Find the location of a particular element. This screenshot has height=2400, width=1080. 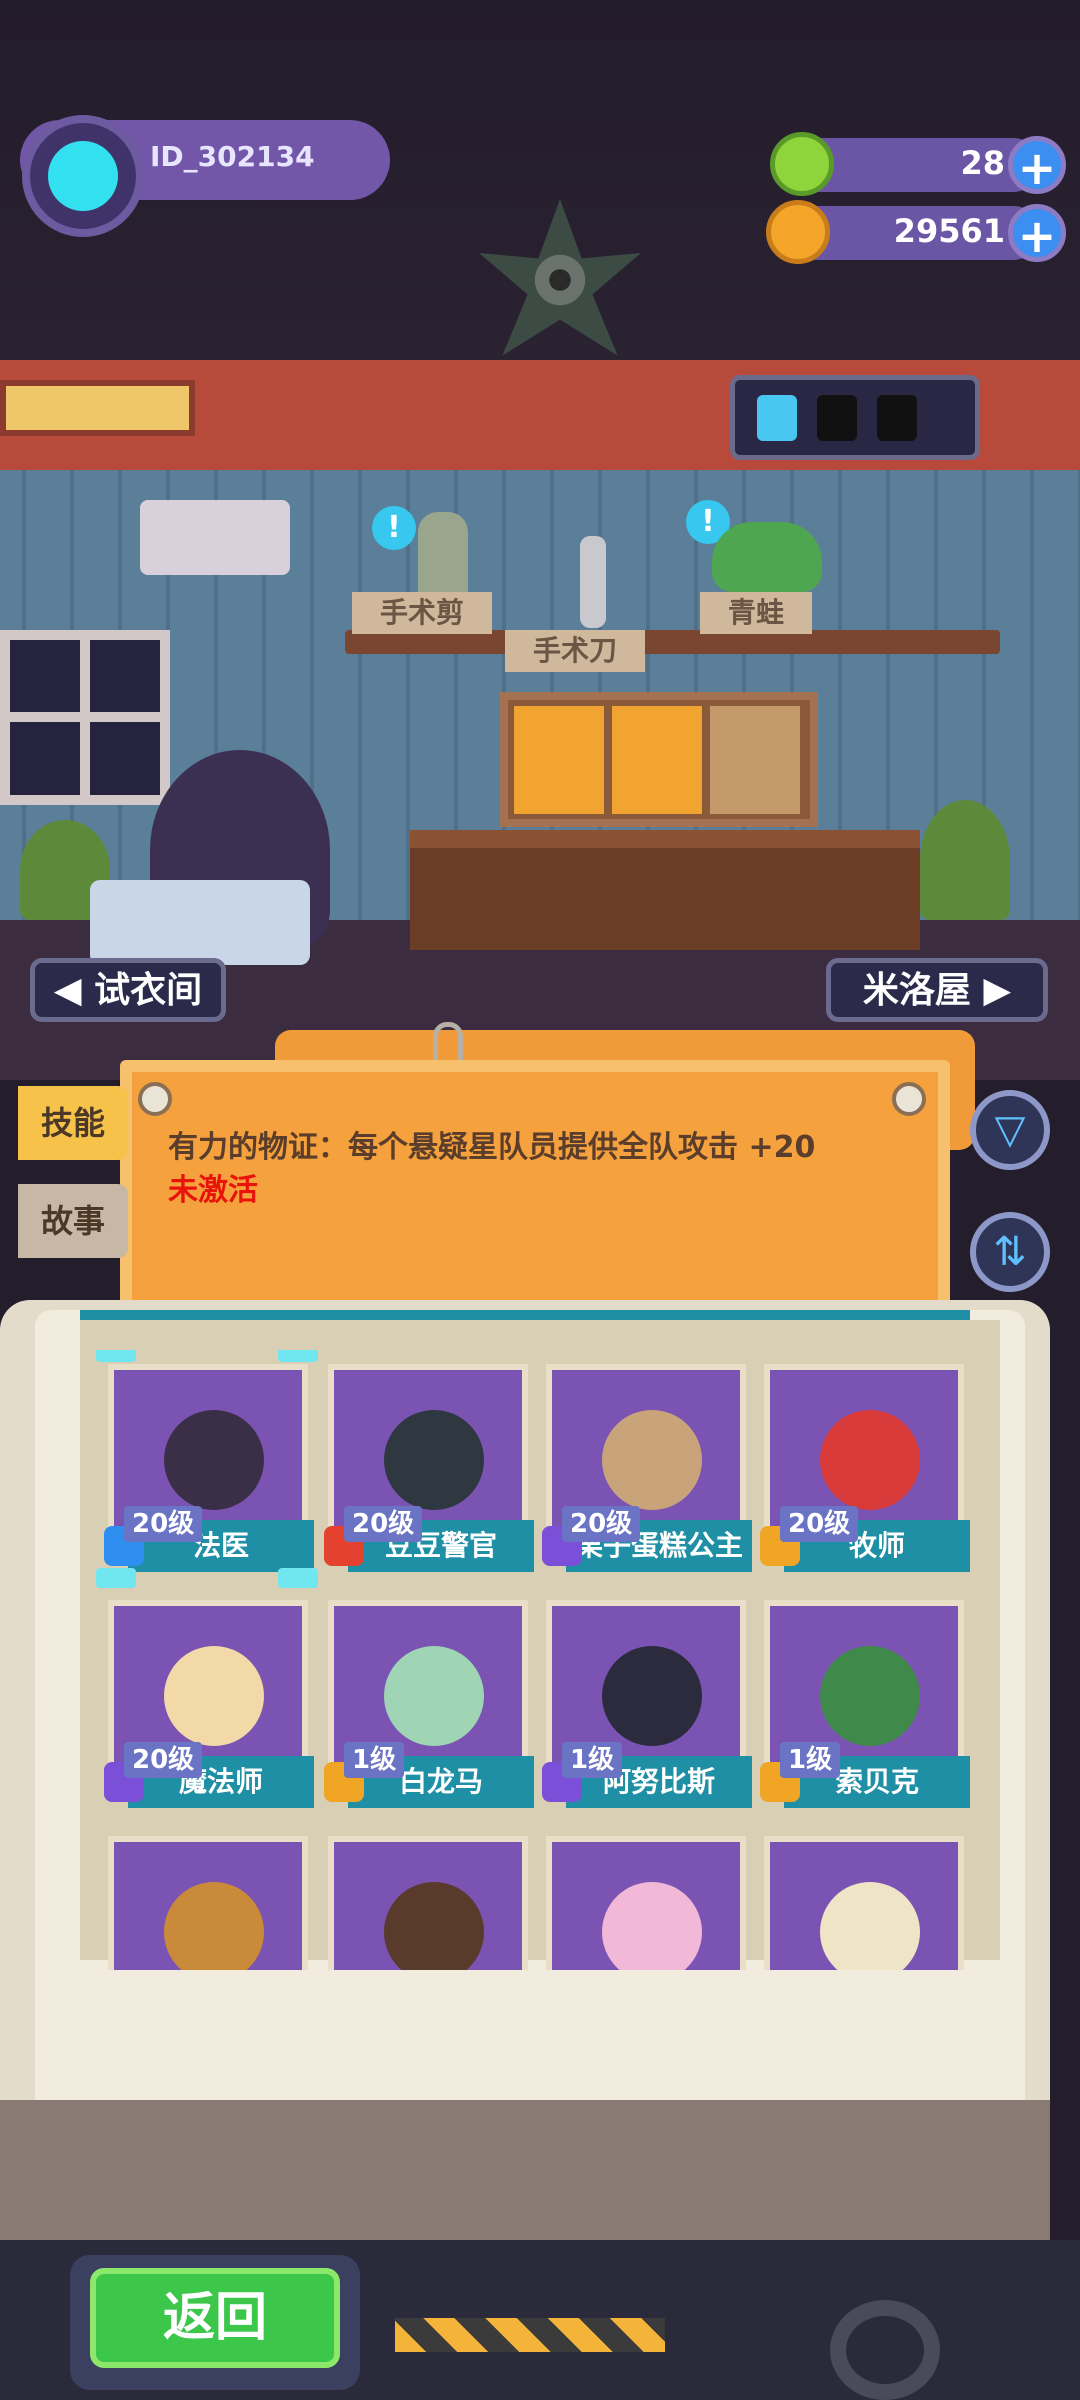

back-button: 返回 is located at coordinates (215, 2318).